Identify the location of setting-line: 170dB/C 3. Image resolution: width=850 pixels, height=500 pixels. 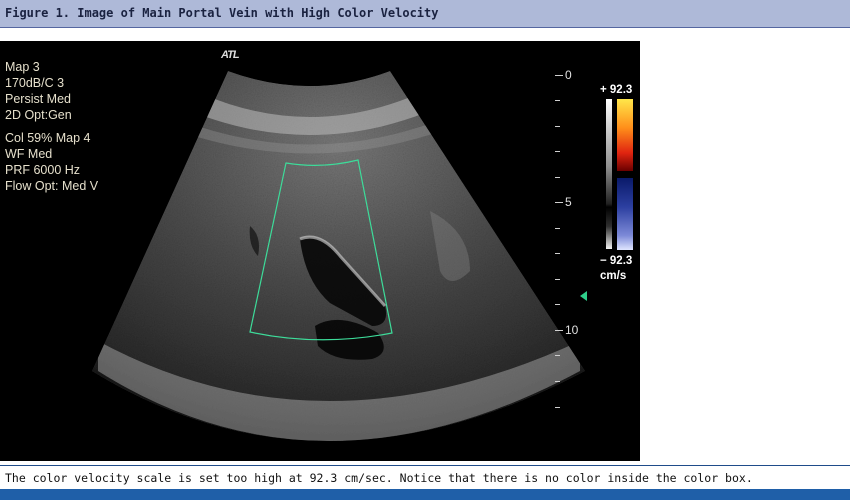
(35, 83).